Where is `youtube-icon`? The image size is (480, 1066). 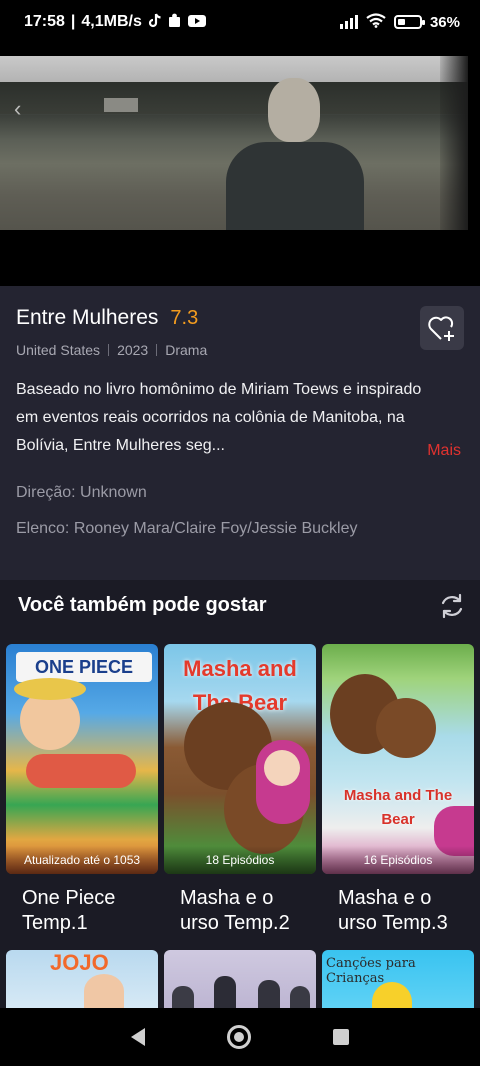 youtube-icon is located at coordinates (196, 22).